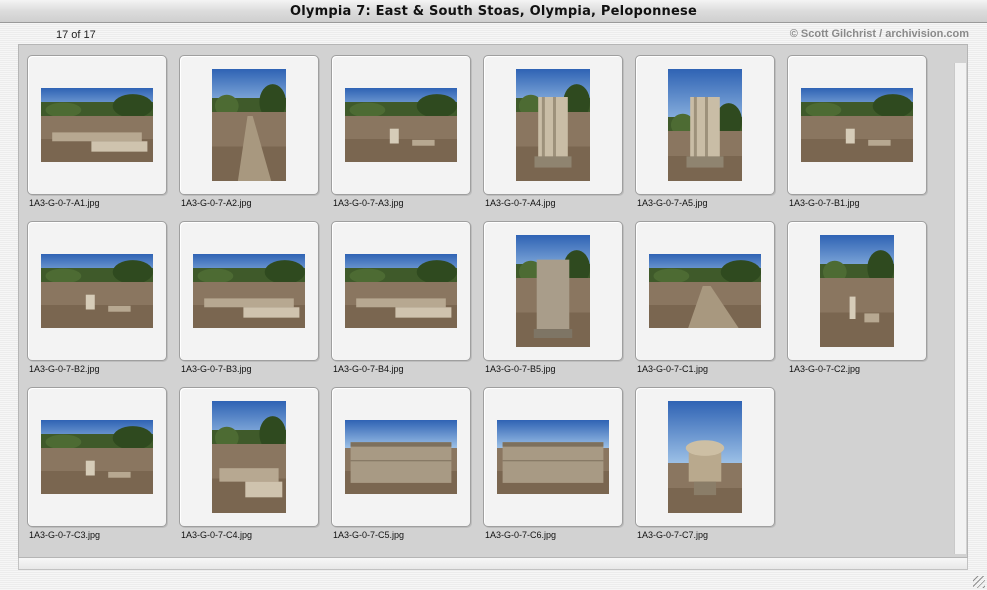 The width and height of the screenshot is (987, 590). I want to click on thumbnail-item: 1A3-G-0-7-C7.jpg, so click(705, 462).